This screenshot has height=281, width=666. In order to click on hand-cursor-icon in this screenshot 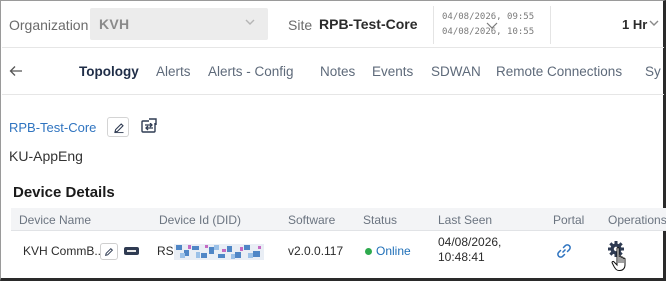, I will do `click(618, 259)`.